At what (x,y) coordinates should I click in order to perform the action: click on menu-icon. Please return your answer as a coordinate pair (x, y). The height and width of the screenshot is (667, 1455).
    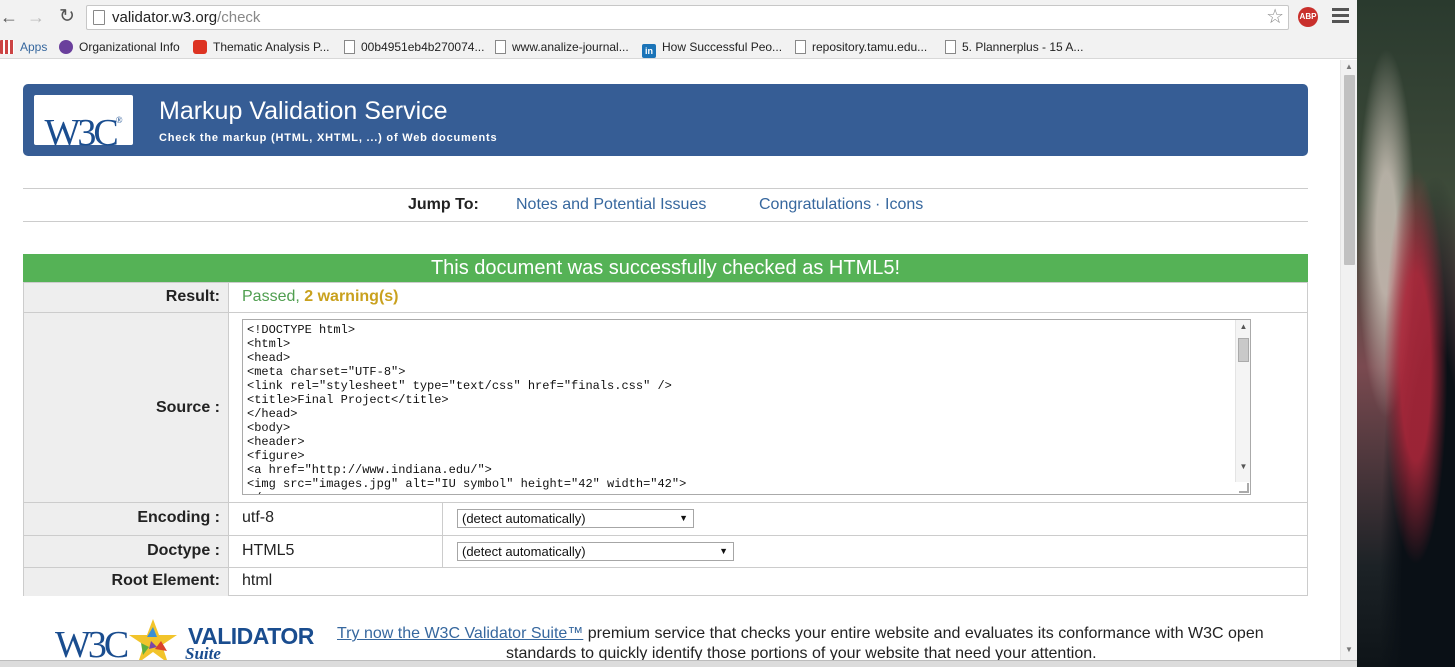
    Looking at the image, I should click on (1340, 16).